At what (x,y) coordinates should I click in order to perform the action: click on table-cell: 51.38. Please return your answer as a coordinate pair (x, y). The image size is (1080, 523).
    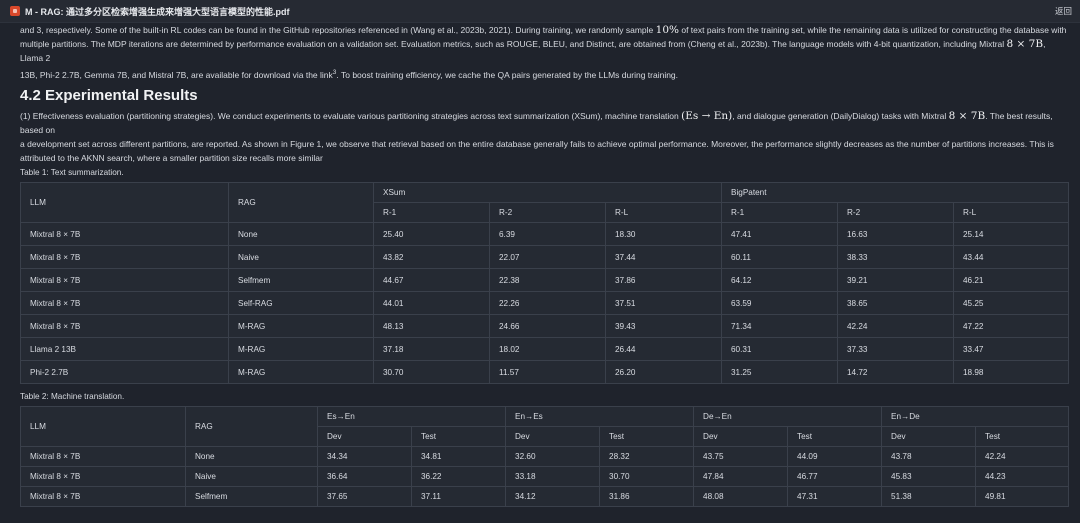
    Looking at the image, I should click on (929, 497).